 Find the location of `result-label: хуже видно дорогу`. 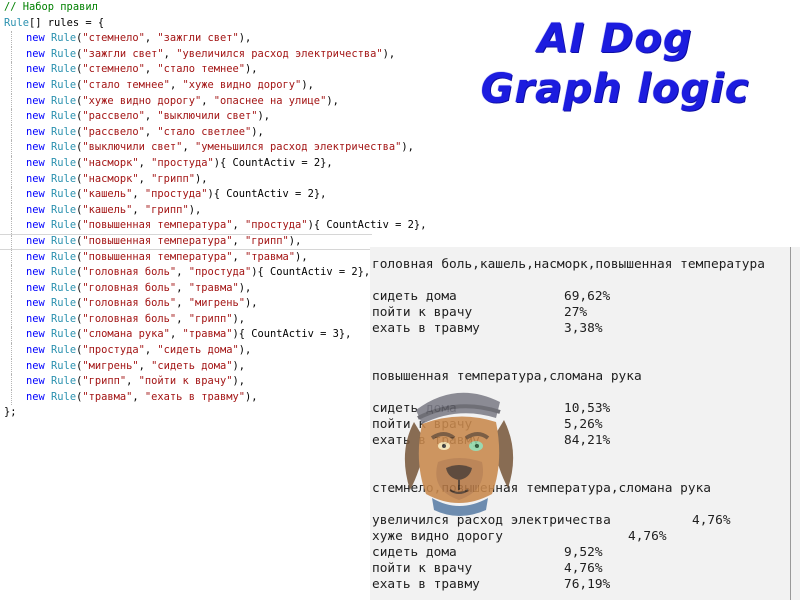

result-label: хуже видно дорогу is located at coordinates (437, 536).